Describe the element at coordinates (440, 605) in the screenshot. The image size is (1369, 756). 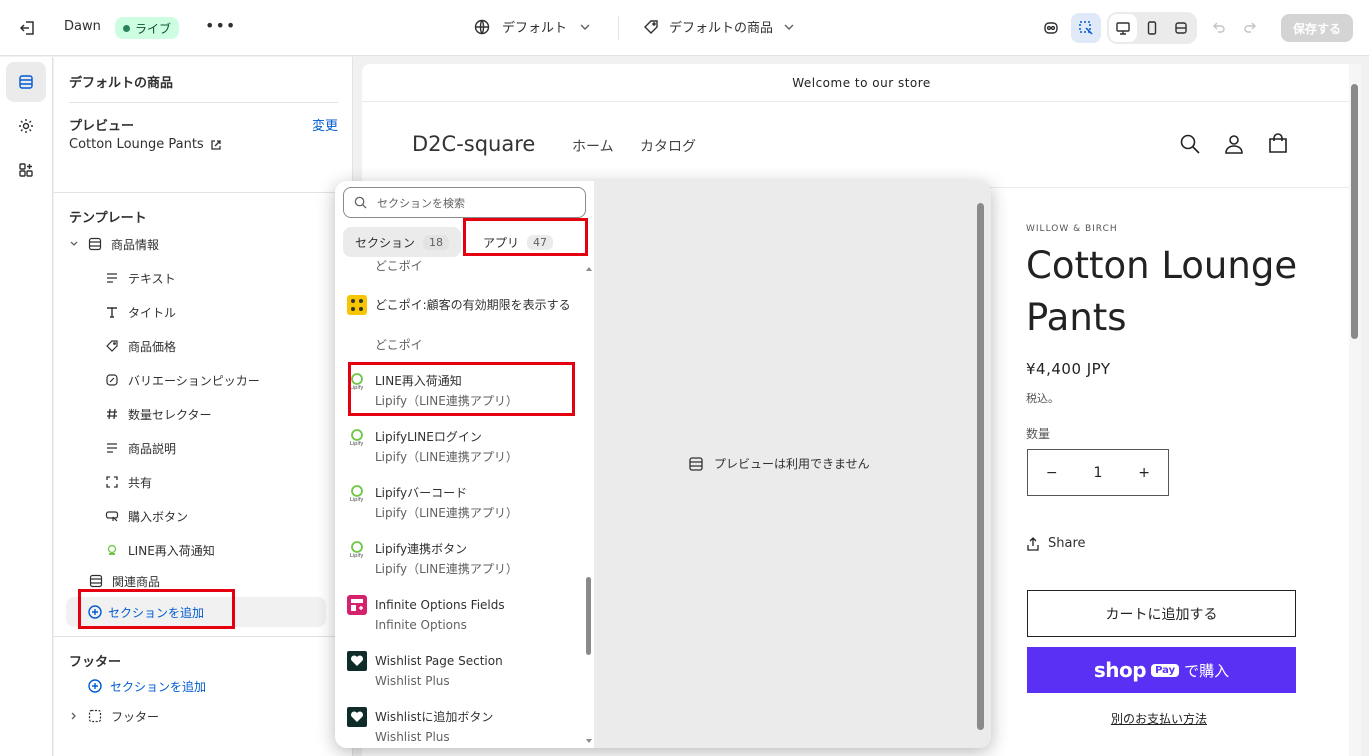
I see `app-block-name: Infinite Options Fields` at that location.